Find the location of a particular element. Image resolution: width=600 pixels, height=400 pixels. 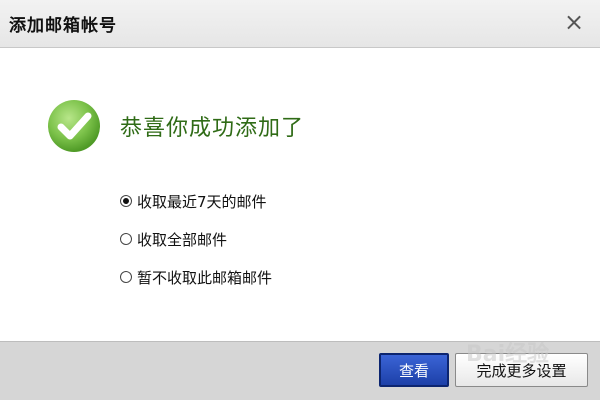

close-icon: × is located at coordinates (574, 22).